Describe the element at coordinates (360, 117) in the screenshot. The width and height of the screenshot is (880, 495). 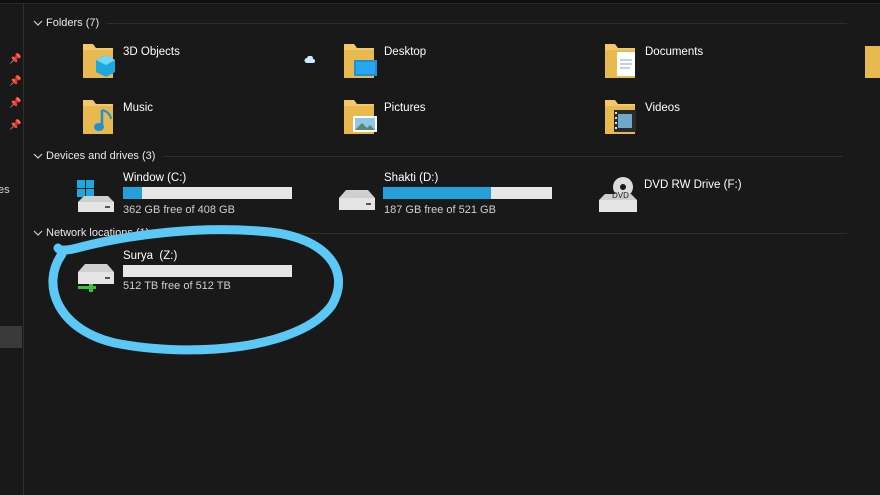
I see `pictures-folder-icon` at that location.